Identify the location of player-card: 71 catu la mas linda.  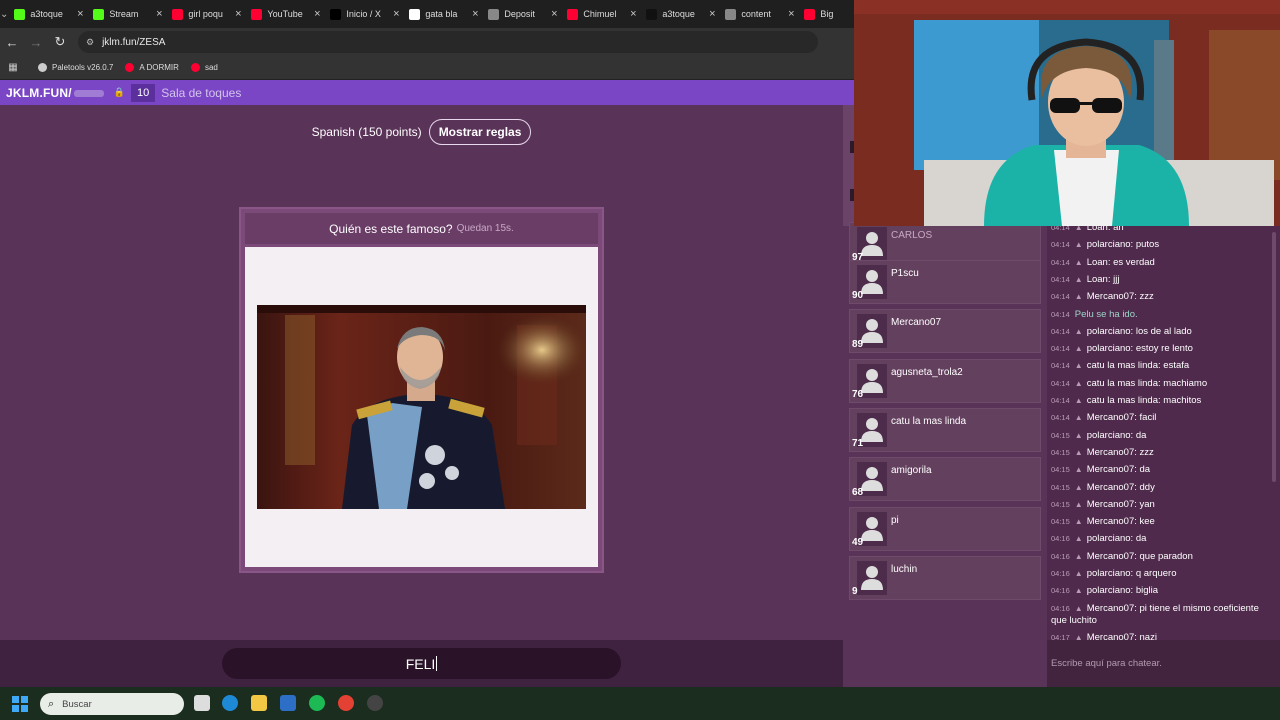
(945, 430).